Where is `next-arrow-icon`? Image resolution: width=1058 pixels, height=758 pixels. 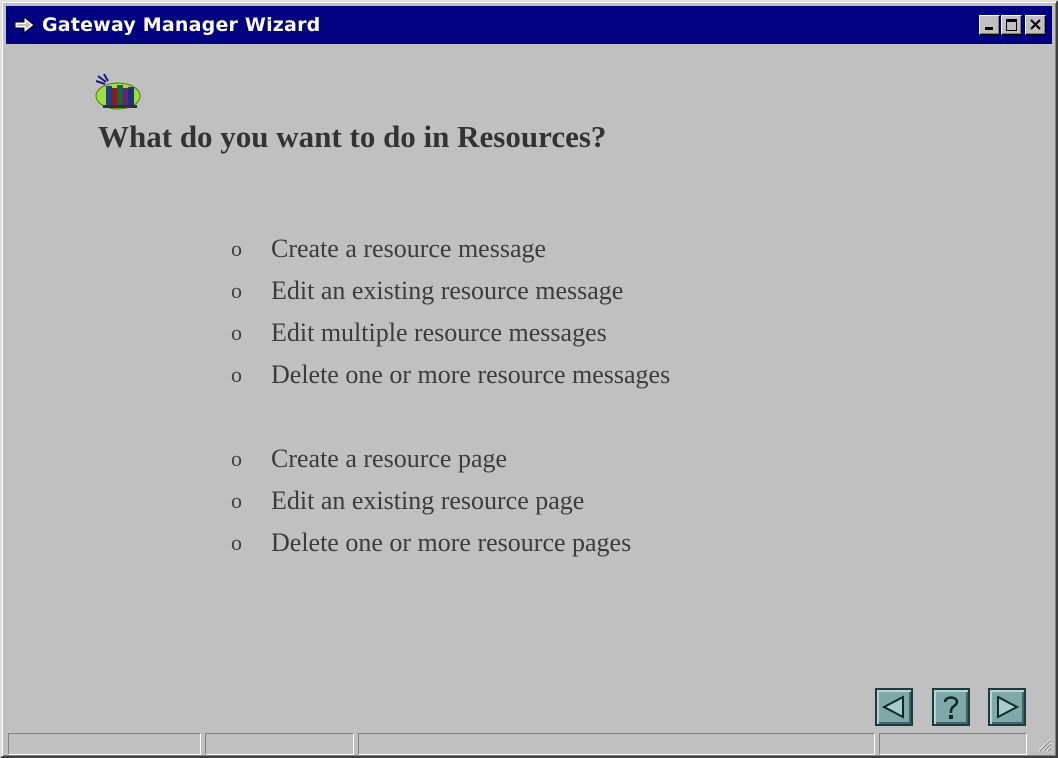
next-arrow-icon is located at coordinates (1008, 707).